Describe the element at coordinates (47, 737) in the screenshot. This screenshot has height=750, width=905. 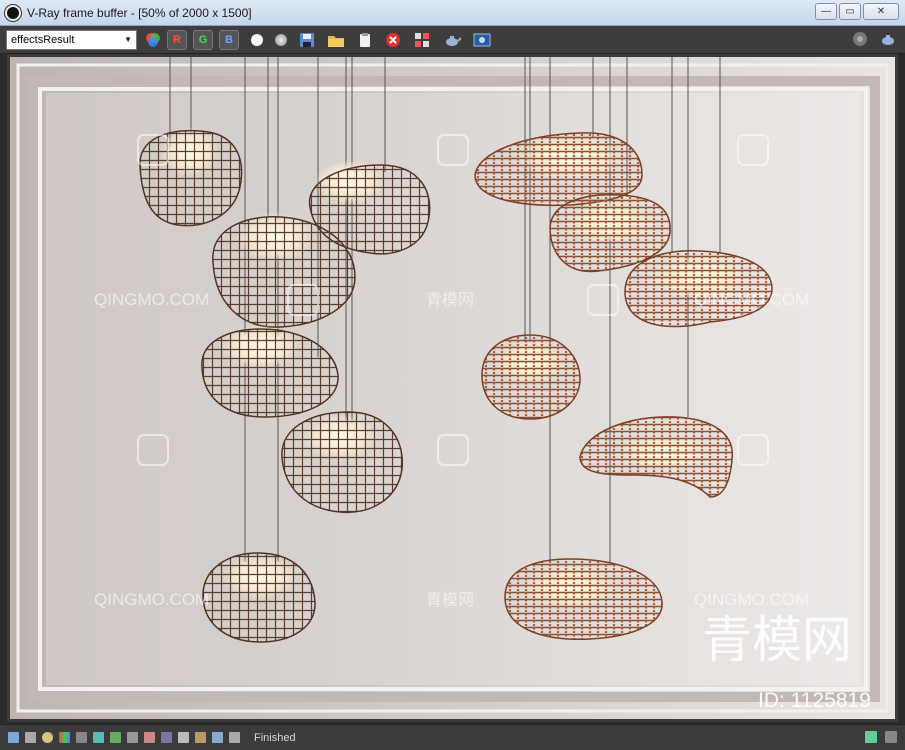
I see `info-icon` at that location.